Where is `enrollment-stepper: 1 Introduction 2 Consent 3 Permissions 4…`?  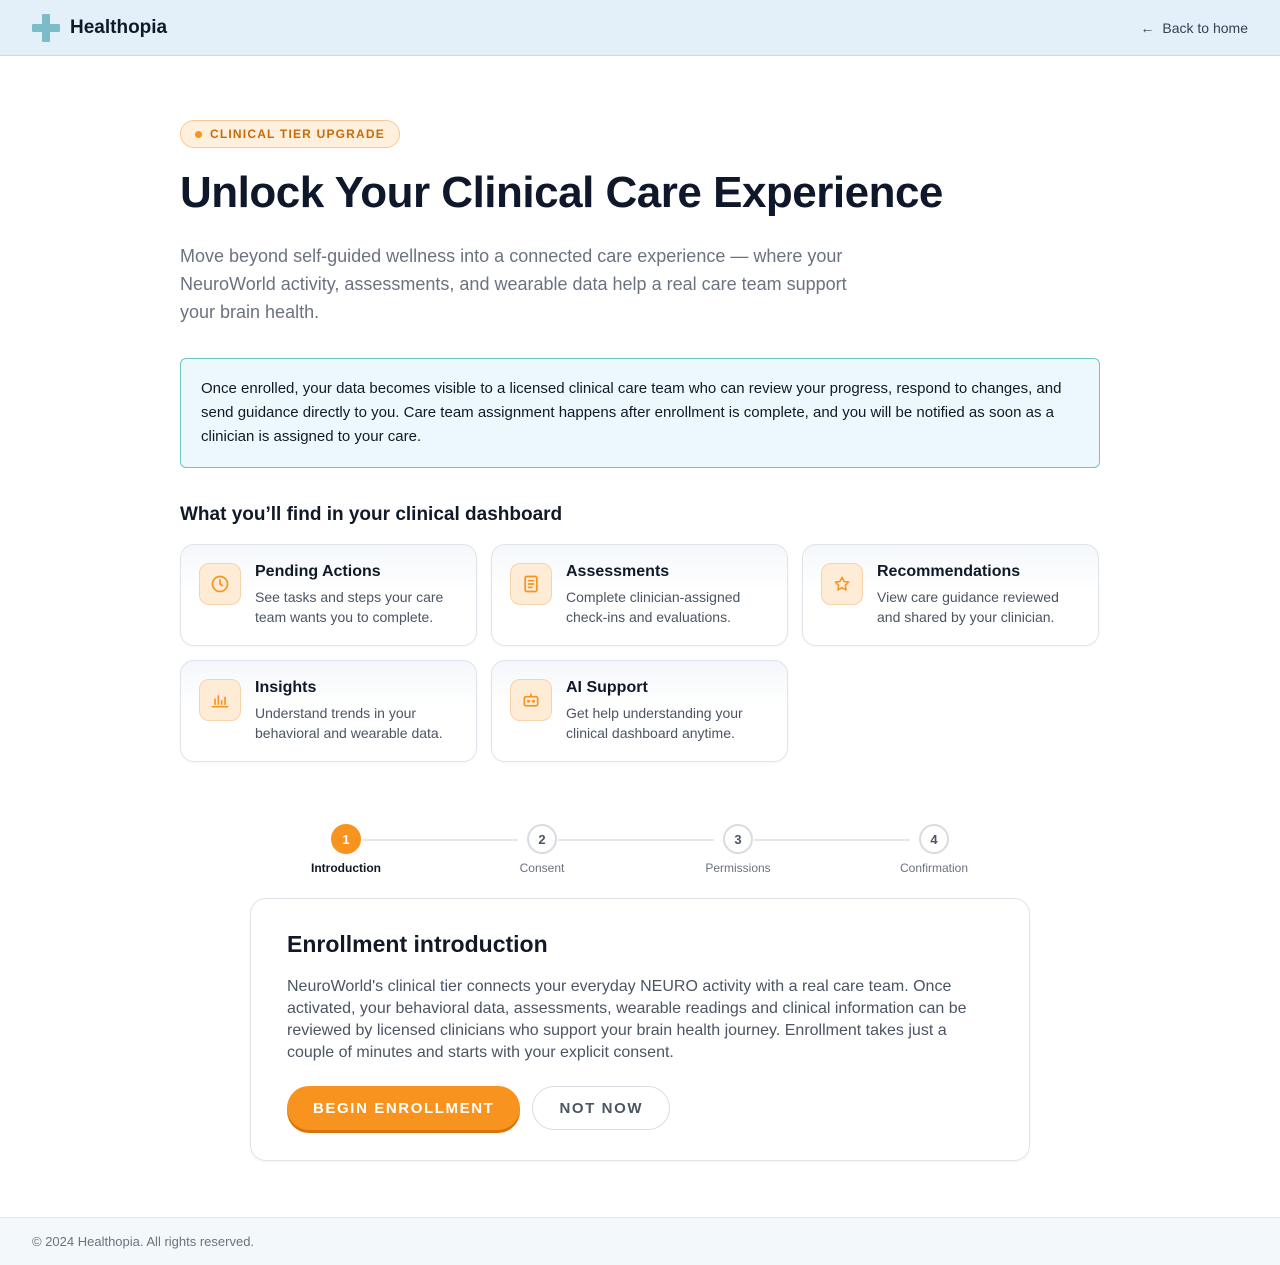
enrollment-stepper: 1 Introduction 2 Consent 3 Permissions 4… is located at coordinates (640, 854).